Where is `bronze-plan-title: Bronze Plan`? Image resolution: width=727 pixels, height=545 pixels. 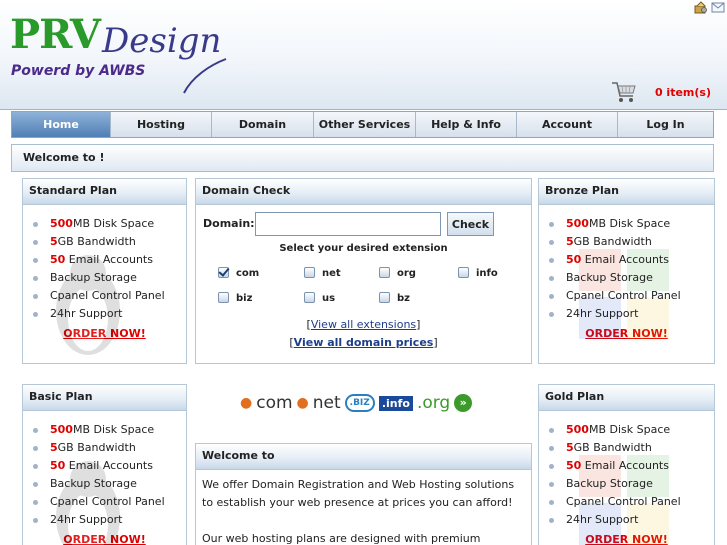
bronze-plan-title: Bronze Plan is located at coordinates (626, 192).